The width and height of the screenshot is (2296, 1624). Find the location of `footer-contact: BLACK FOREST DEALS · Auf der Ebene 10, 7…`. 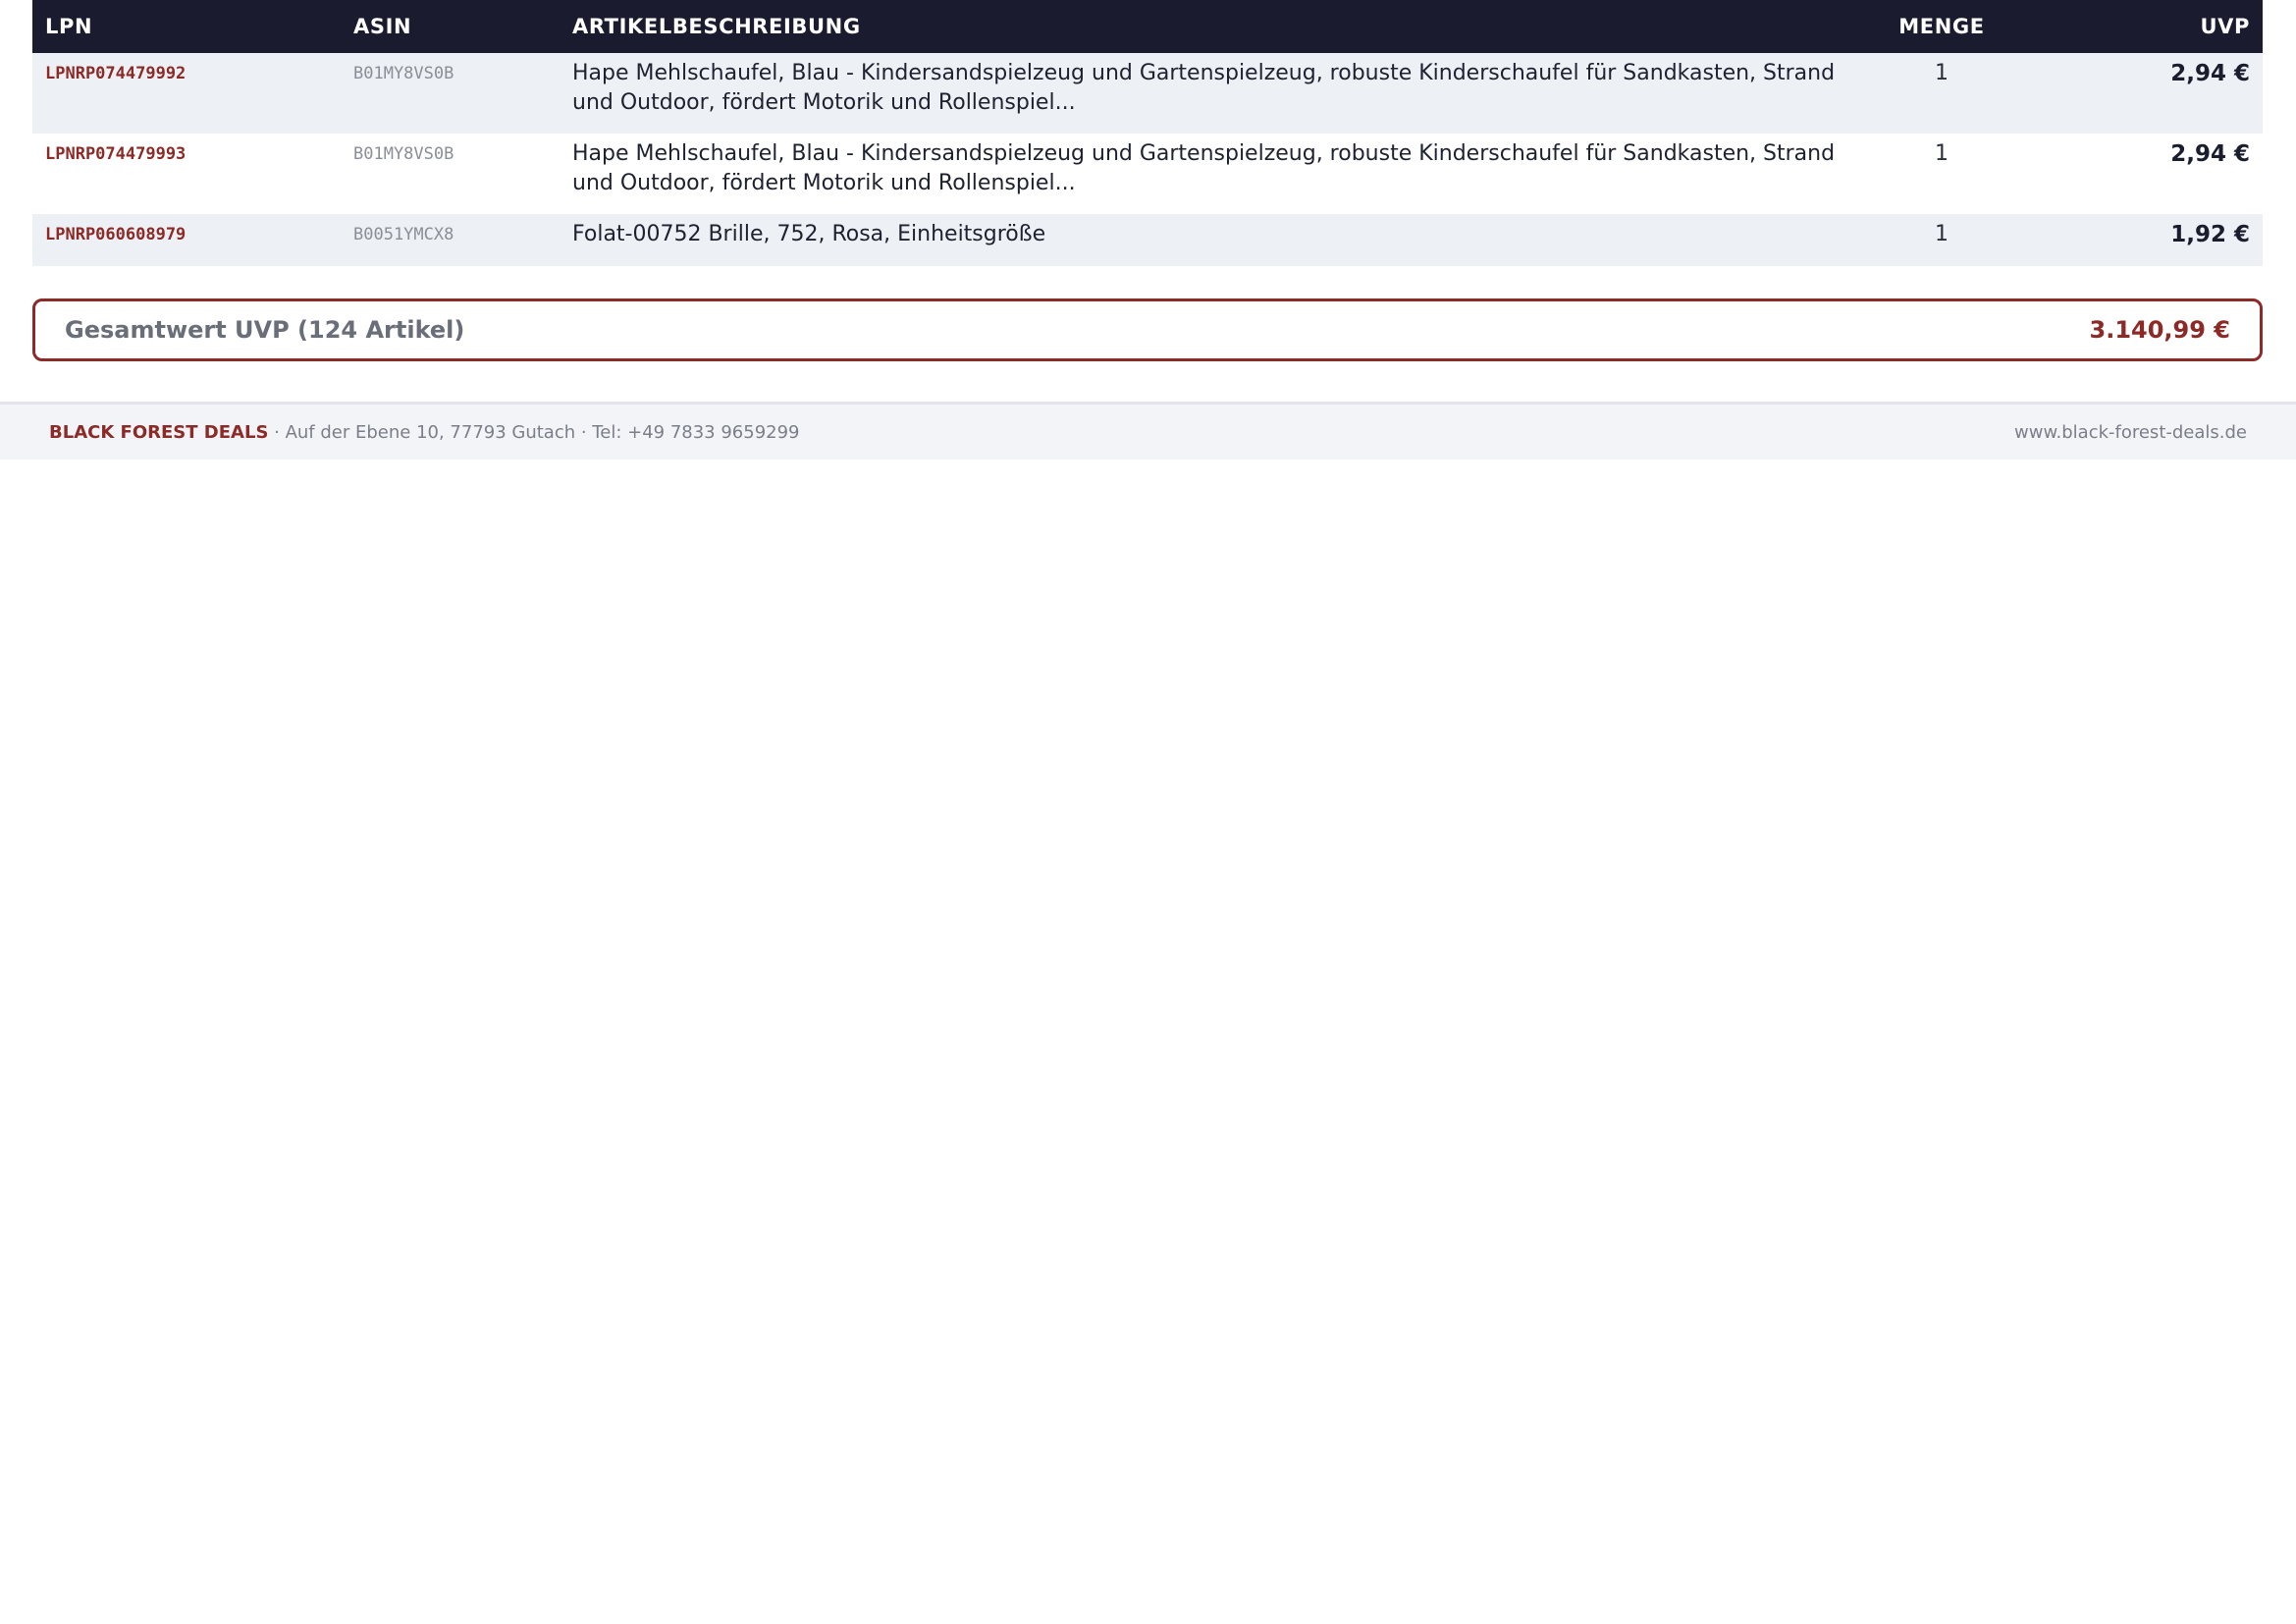

footer-contact: BLACK FOREST DEALS · Auf der Ebene 10, 7… is located at coordinates (425, 432).